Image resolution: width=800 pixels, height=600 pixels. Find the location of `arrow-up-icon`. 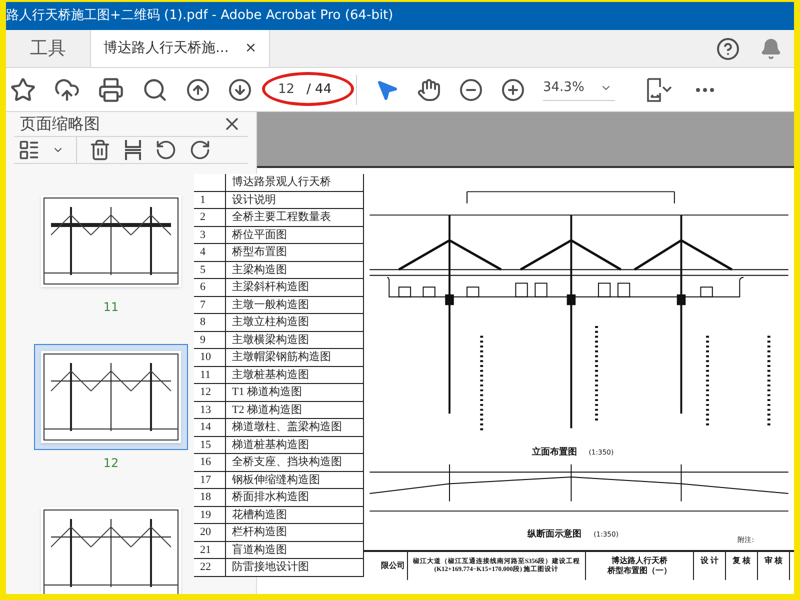

arrow-up-icon is located at coordinates (198, 90).